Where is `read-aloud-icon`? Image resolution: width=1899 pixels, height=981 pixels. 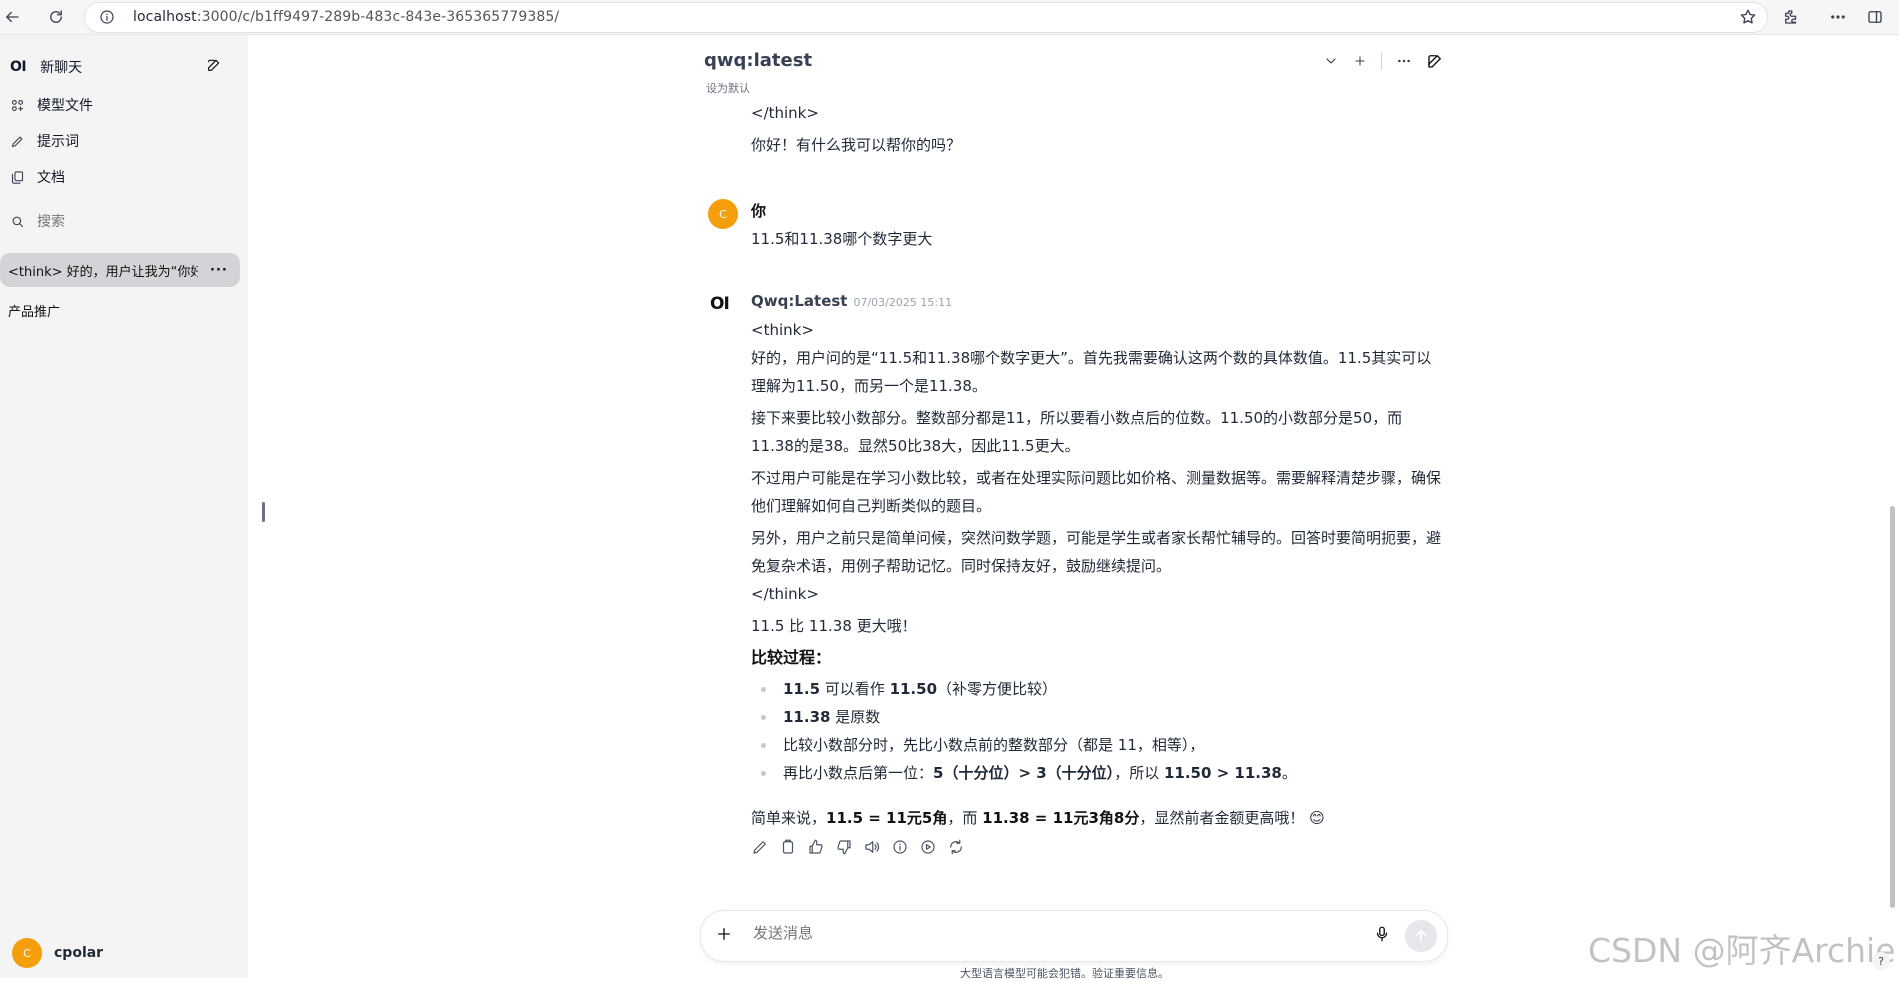 read-aloud-icon is located at coordinates (872, 847).